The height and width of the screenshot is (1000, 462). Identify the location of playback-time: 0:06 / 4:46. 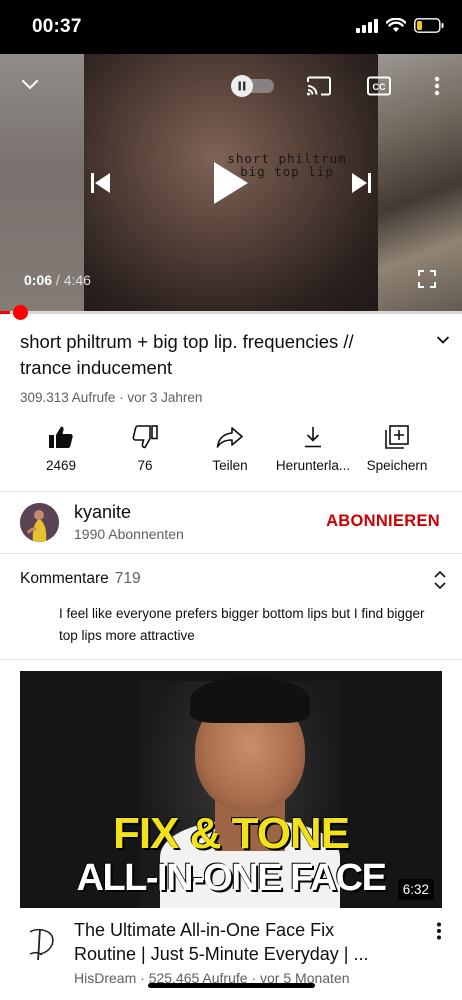
(57, 280).